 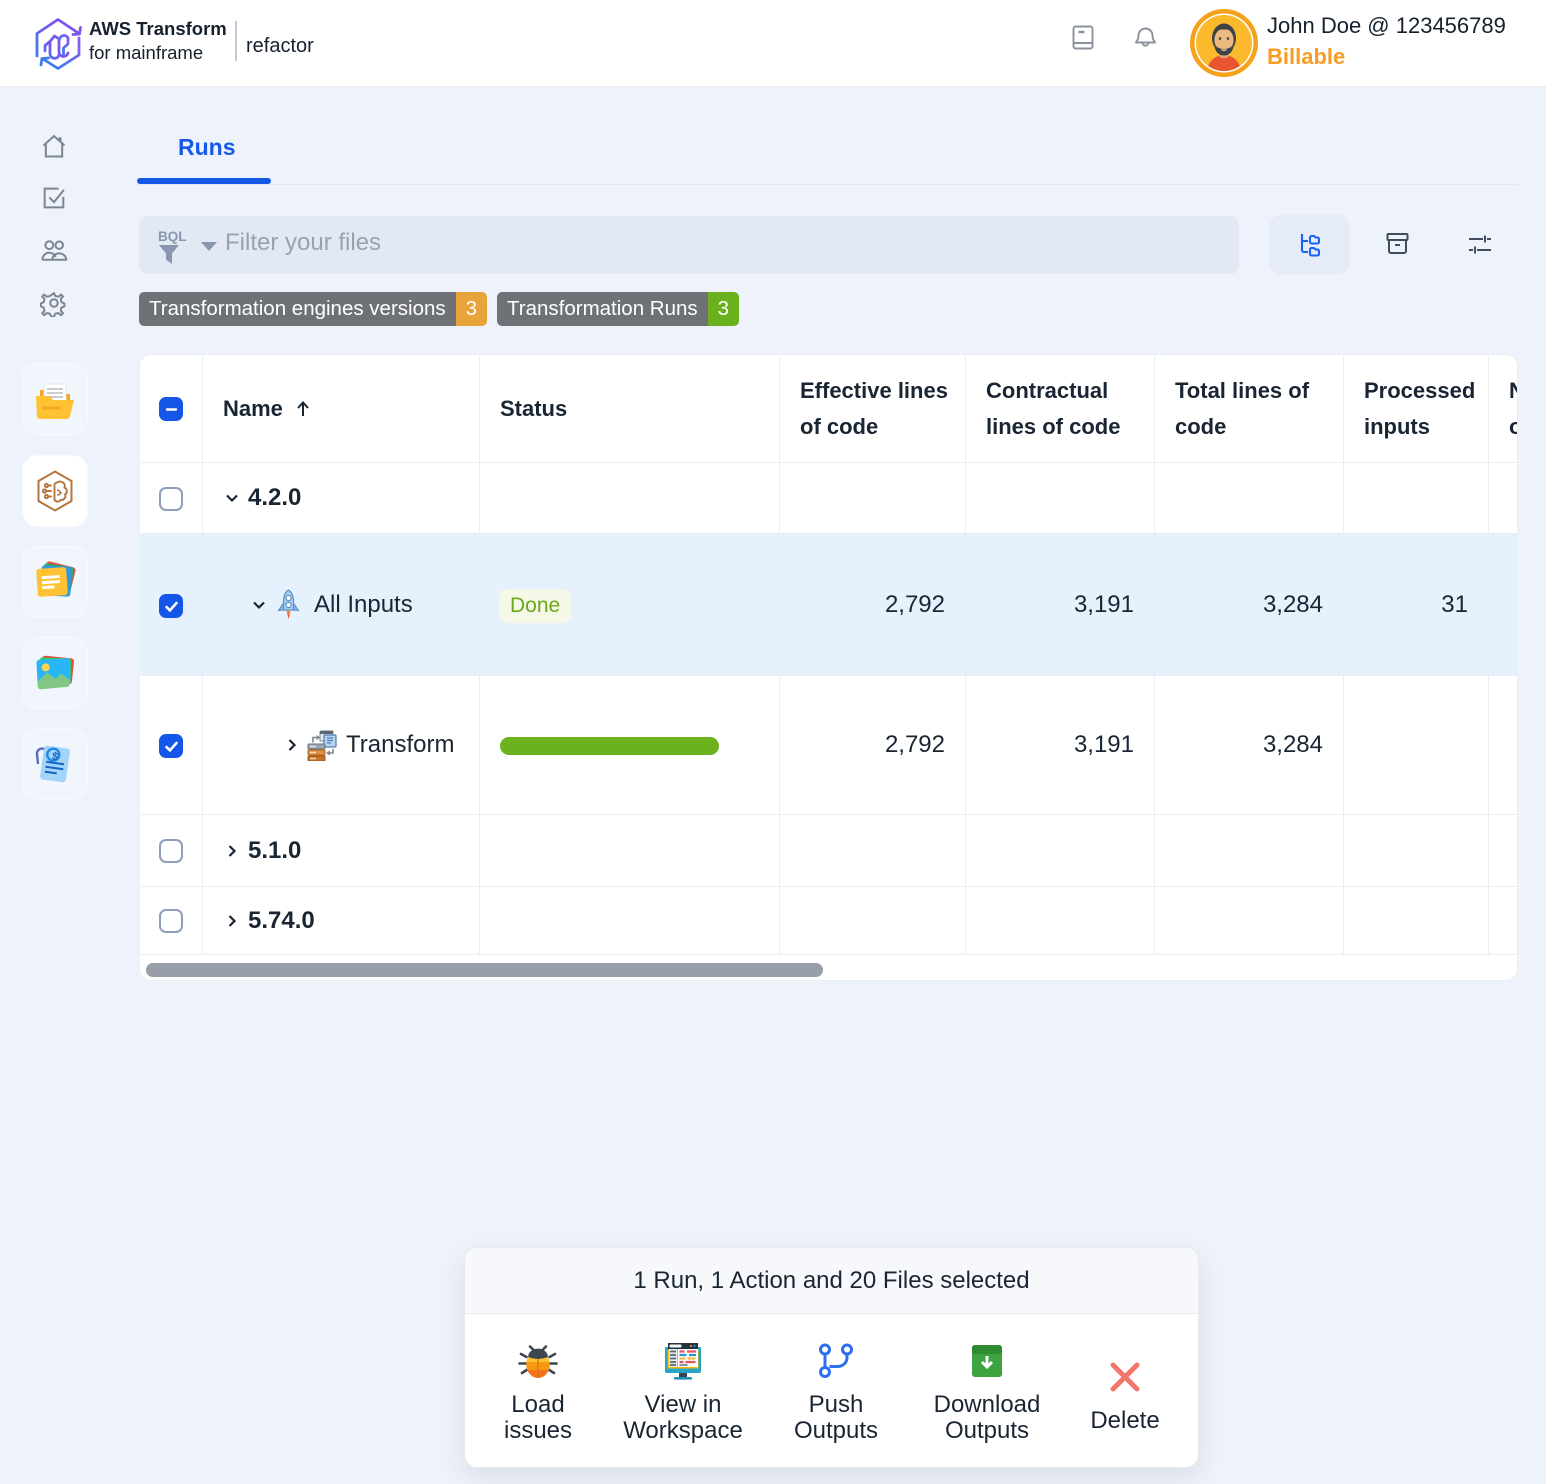 I want to click on svg-text: BQL, so click(x=172, y=236).